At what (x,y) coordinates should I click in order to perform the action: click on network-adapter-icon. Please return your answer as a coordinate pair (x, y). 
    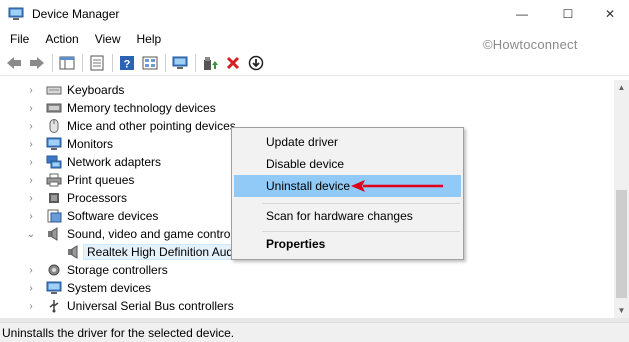
    Looking at the image, I should click on (54, 162).